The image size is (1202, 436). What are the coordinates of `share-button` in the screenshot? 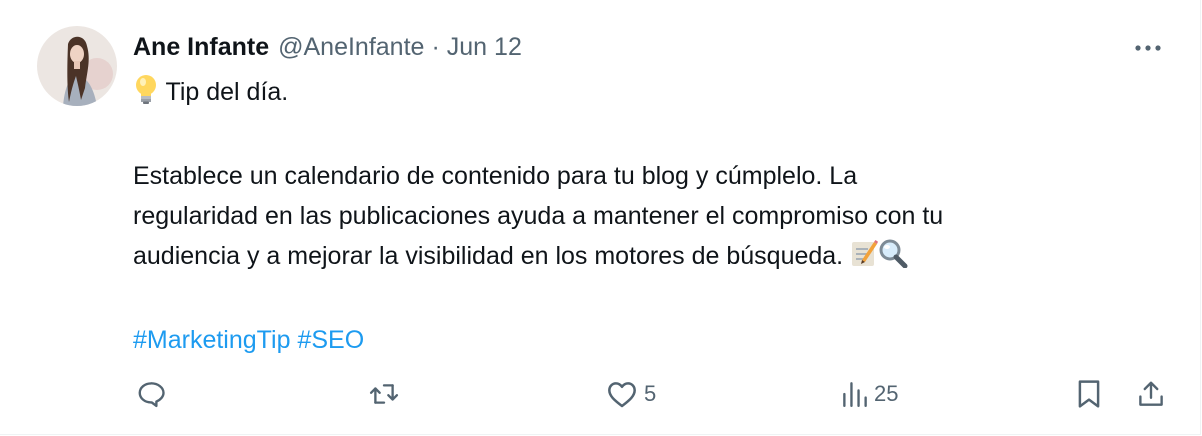 It's located at (1151, 394).